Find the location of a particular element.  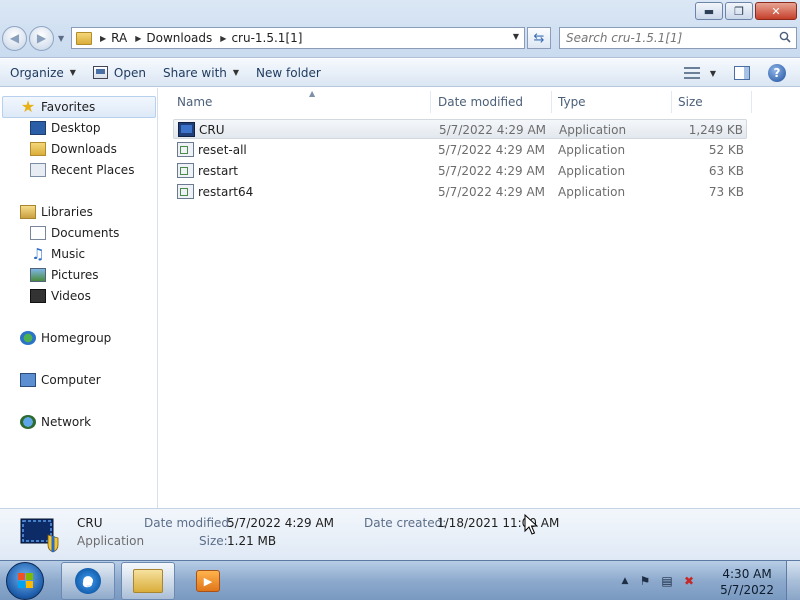

search-input is located at coordinates (666, 38).